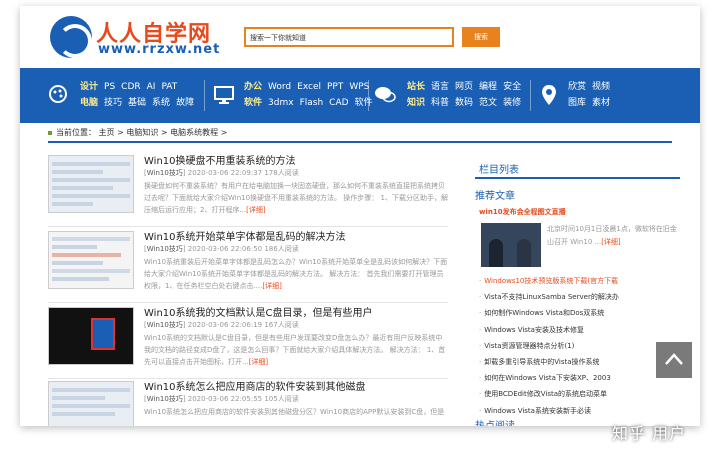 The image size is (720, 453). Describe the element at coordinates (499, 168) in the screenshot. I see `sidebar-column-list-heading: 栏目列表` at that location.